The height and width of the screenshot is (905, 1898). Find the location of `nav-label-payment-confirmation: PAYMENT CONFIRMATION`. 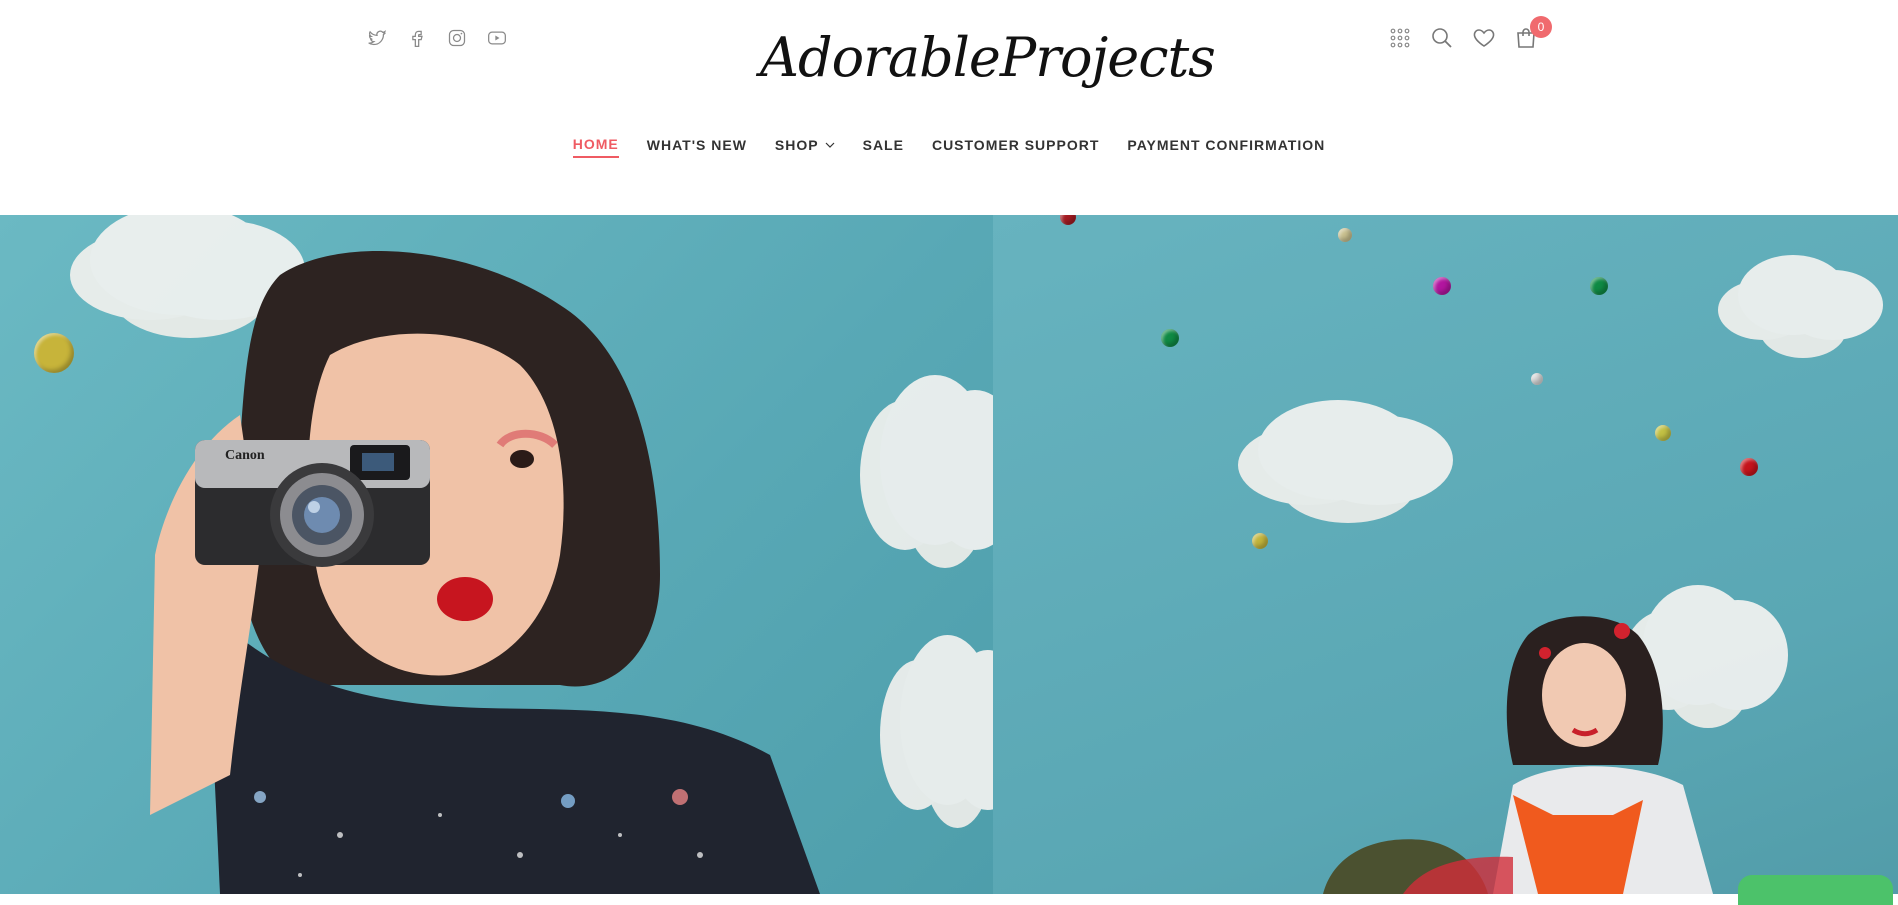

nav-label-payment-confirmation: PAYMENT CONFIRMATION is located at coordinates (1226, 145).